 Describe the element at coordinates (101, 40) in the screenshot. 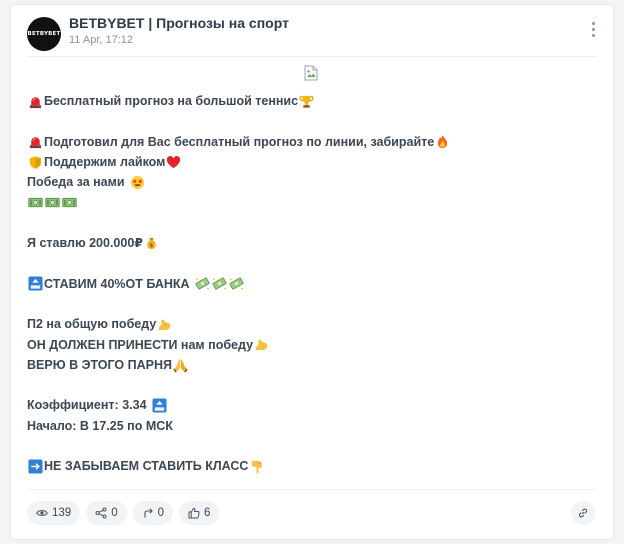

I see `post-time: 11 Apr, 17:12` at that location.